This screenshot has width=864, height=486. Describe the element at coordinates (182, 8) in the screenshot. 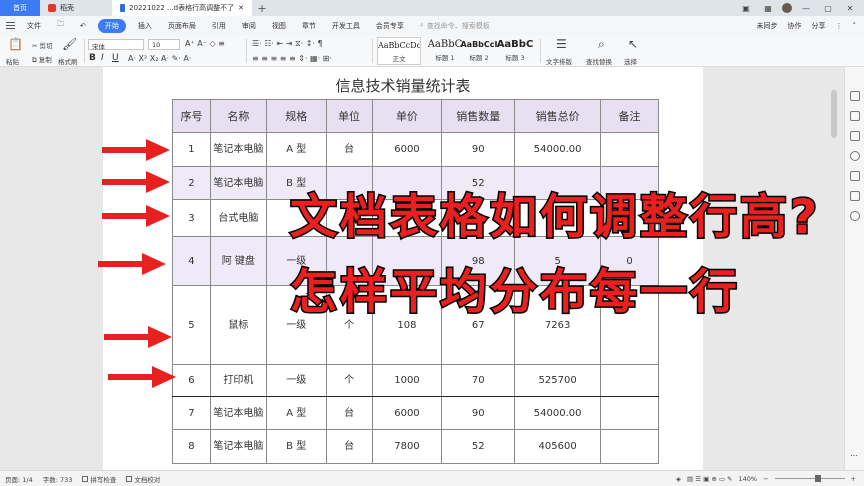

I see `tab-document: 20221022 ...d表格行高调整不了 ✕` at that location.